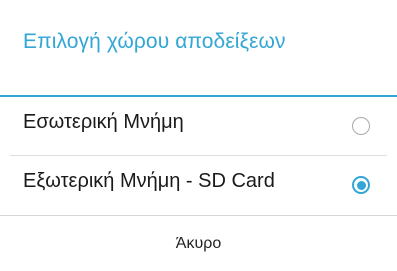 The width and height of the screenshot is (397, 271). What do you see at coordinates (154, 41) in the screenshot?
I see `dialog-title: Επιλογή χώρου αποδείξεων` at bounding box center [154, 41].